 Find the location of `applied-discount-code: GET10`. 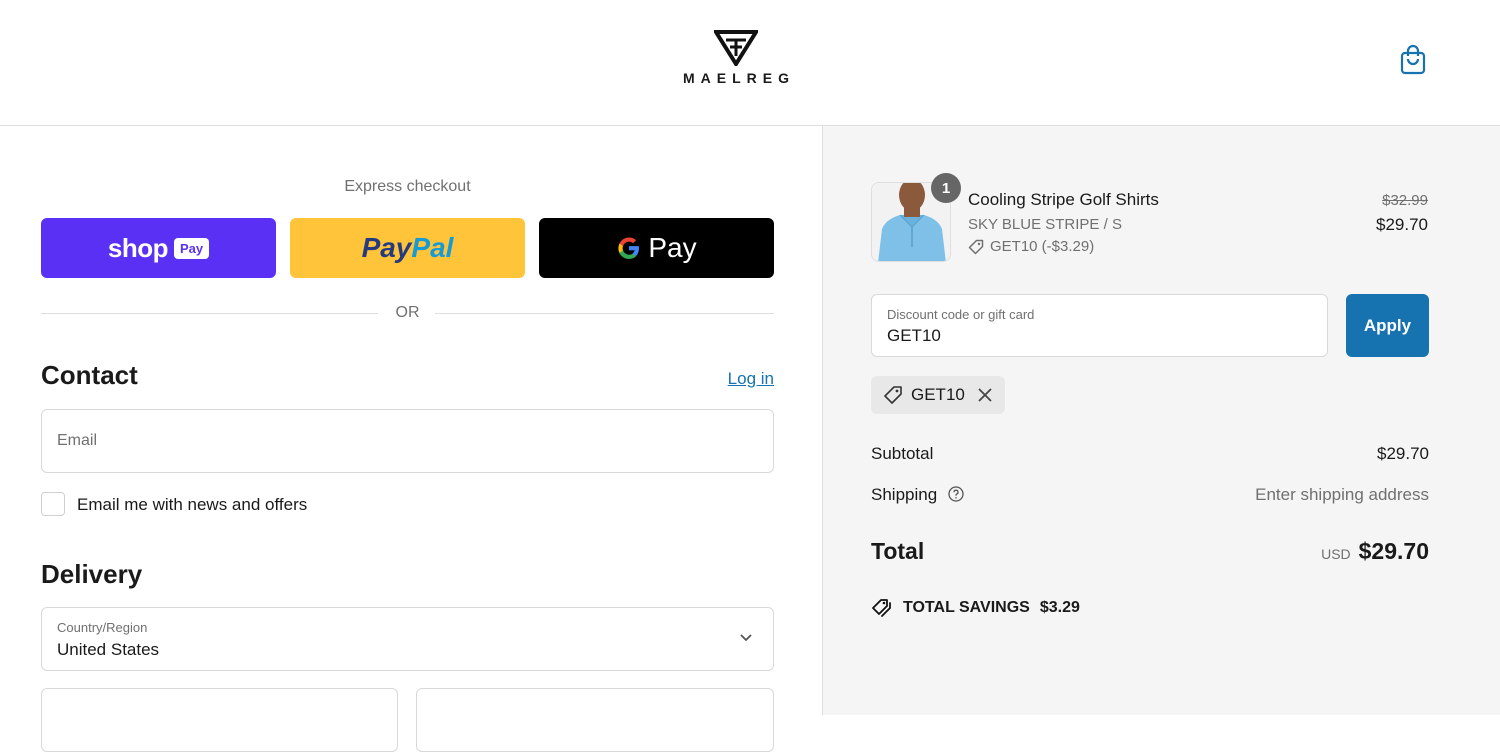

applied-discount-code: GET10 is located at coordinates (938, 394).